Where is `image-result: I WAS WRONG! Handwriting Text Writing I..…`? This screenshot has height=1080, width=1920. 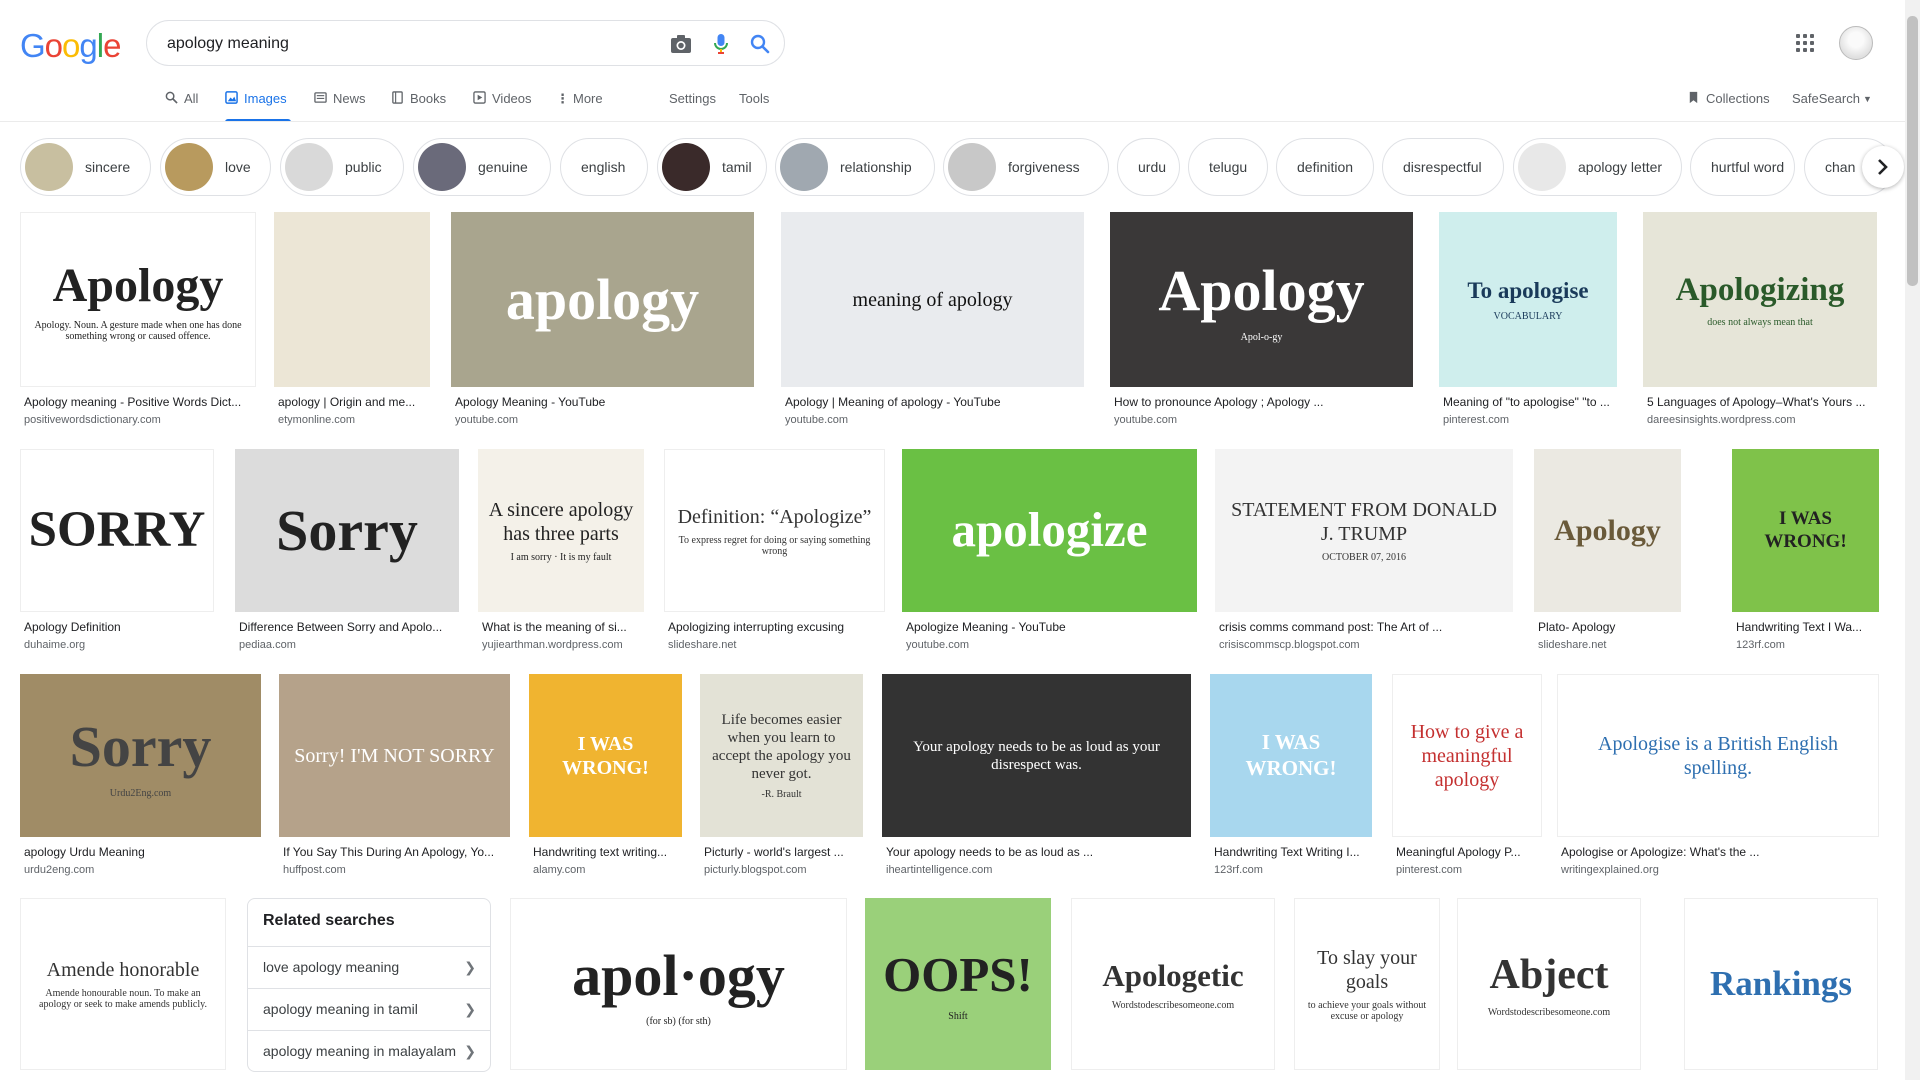 image-result: I WAS WRONG! Handwriting Text Writing I..… is located at coordinates (1291, 777).